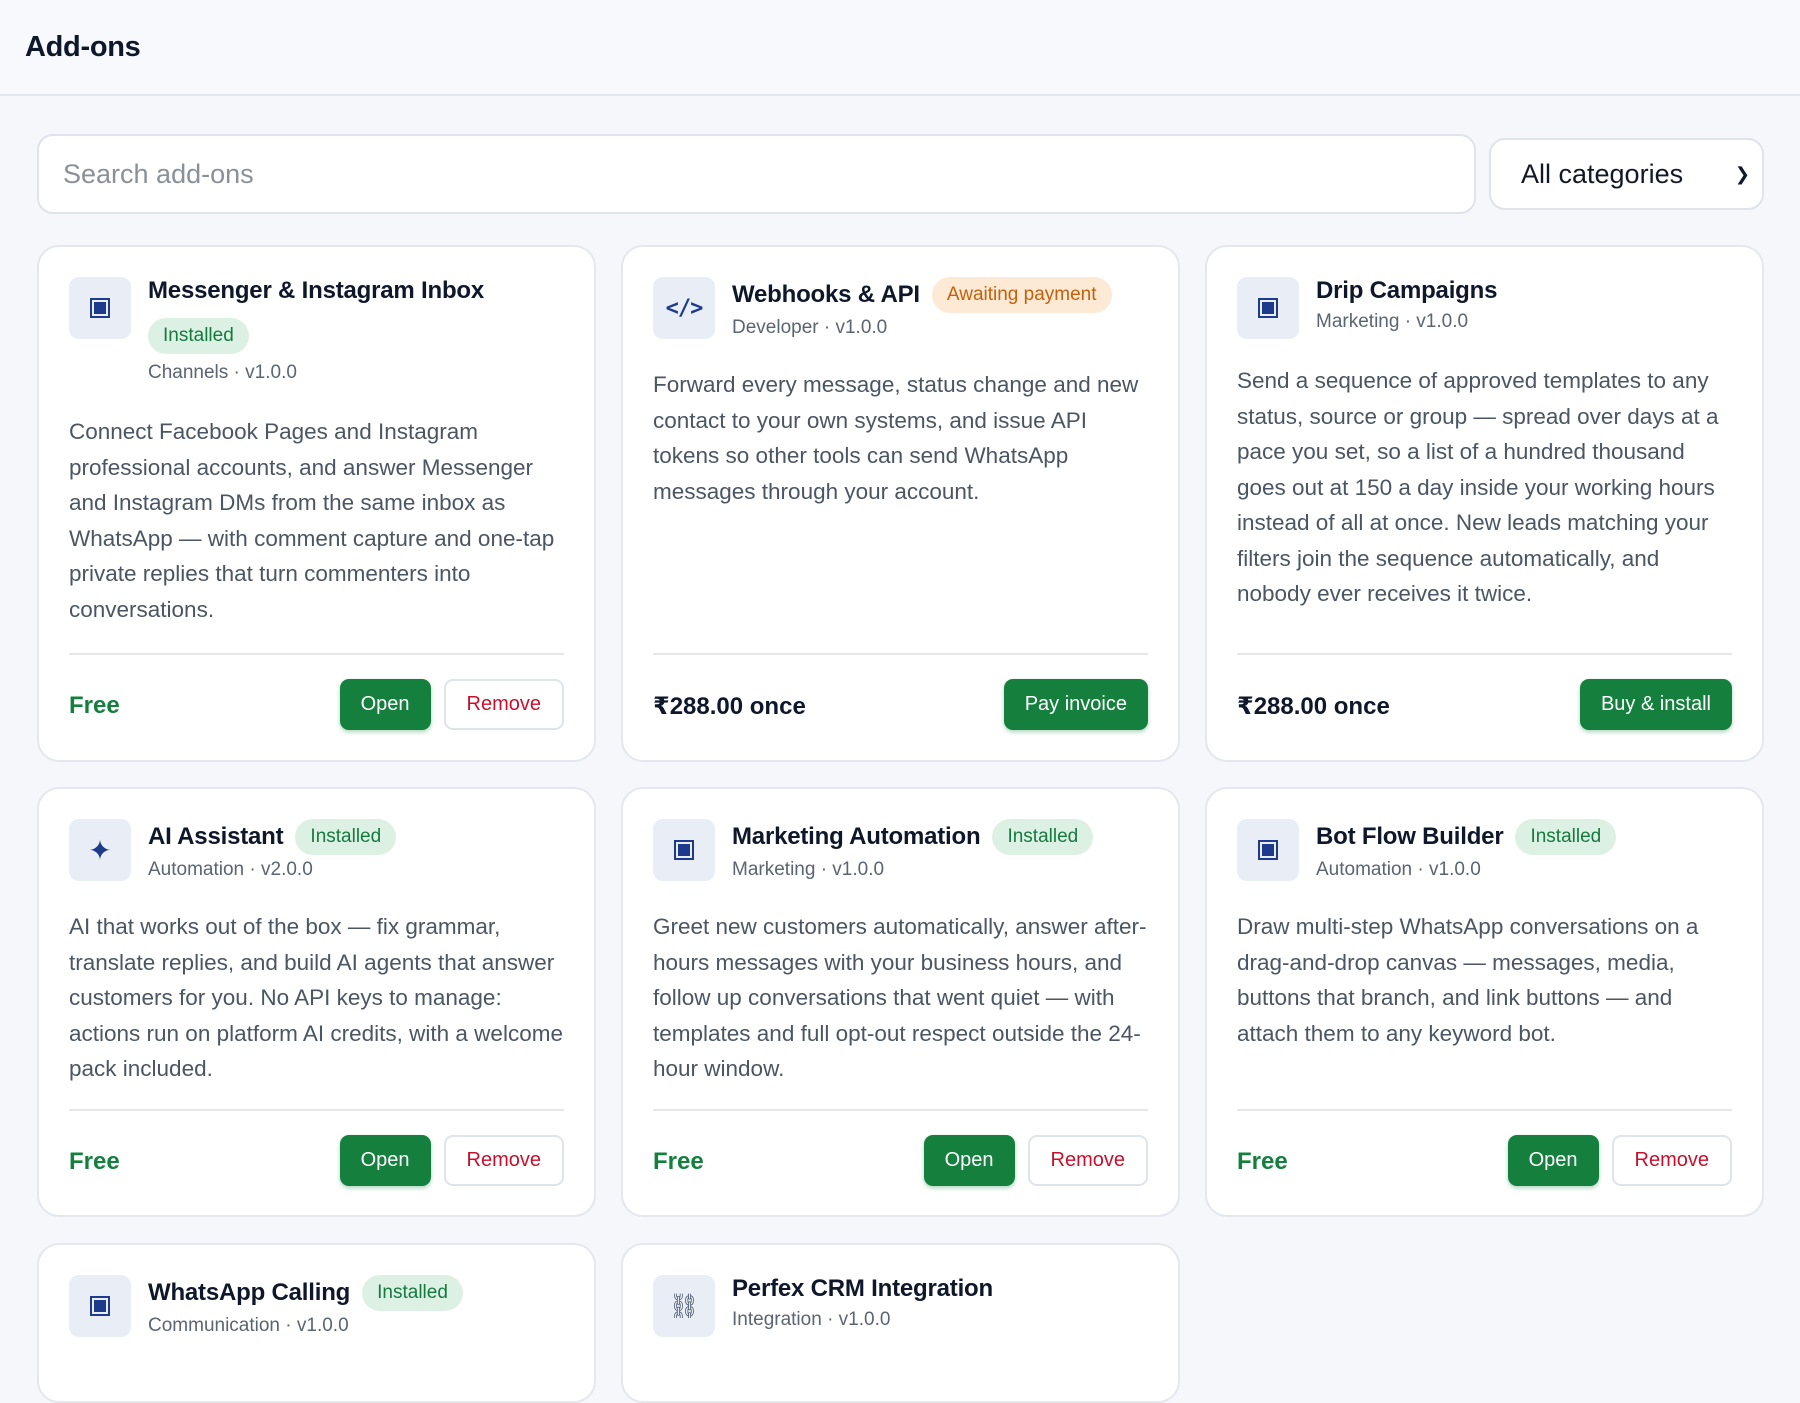  I want to click on addon-title: AI Assistant, so click(216, 836).